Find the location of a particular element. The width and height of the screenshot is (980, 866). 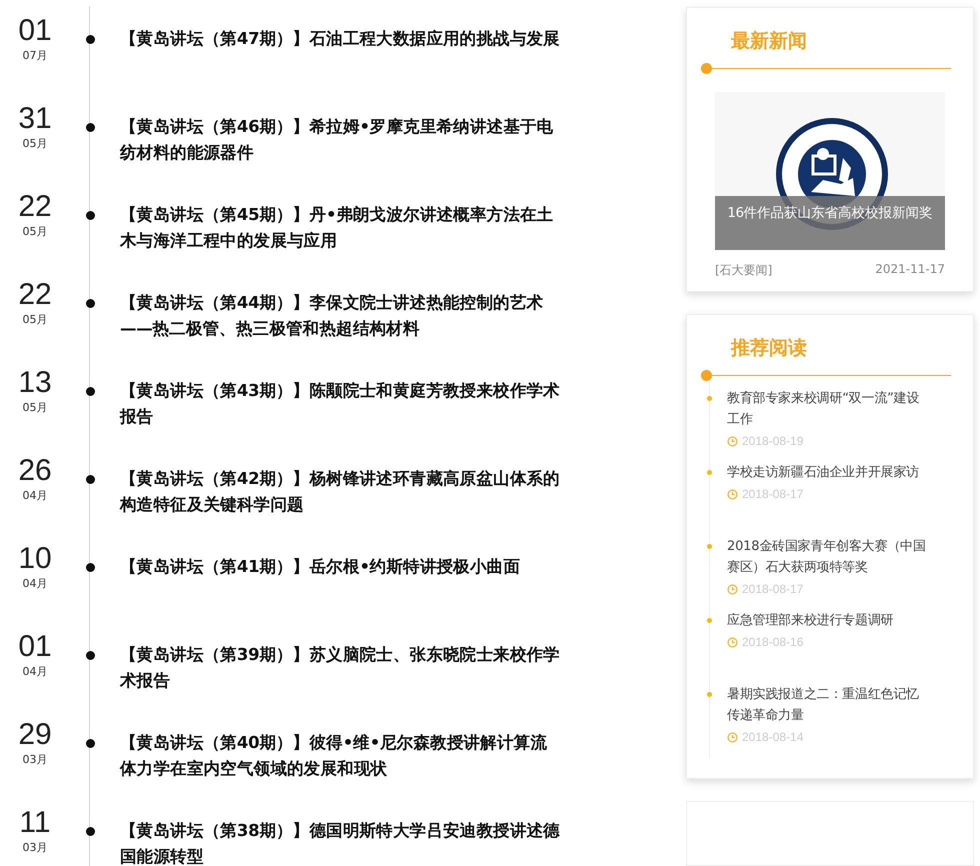

lecture-link: 【黄岛讲坛（第38期）】德国明斯特大学吕安迪教授讲述德国能源转型 is located at coordinates (335, 836).